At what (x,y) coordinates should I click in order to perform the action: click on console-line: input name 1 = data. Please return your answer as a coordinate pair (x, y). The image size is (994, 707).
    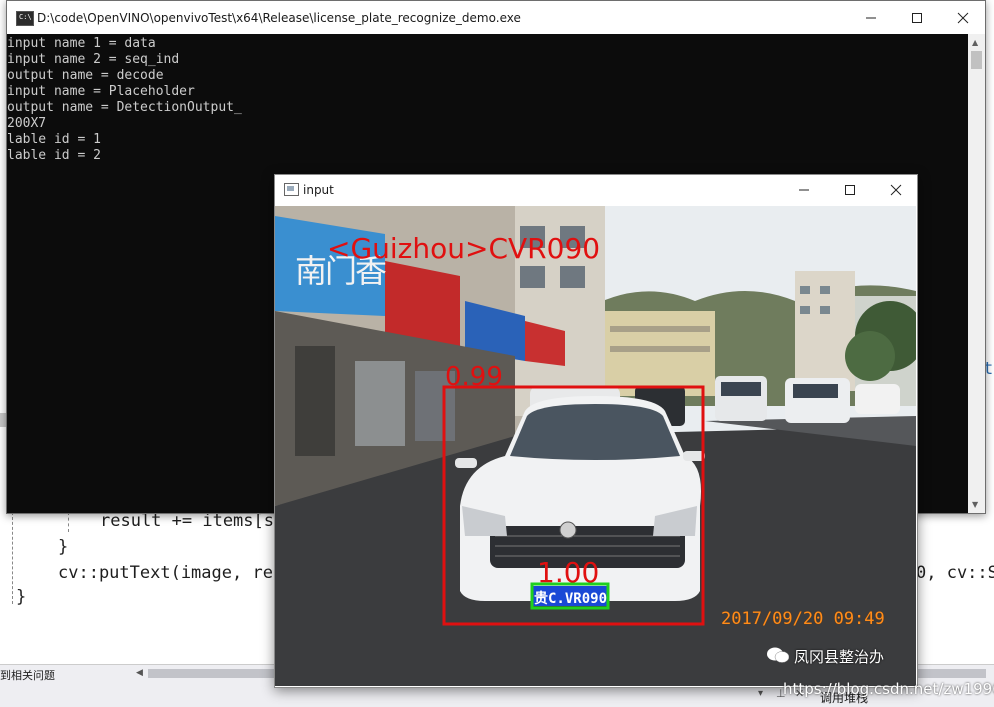
    Looking at the image, I should click on (81, 43).